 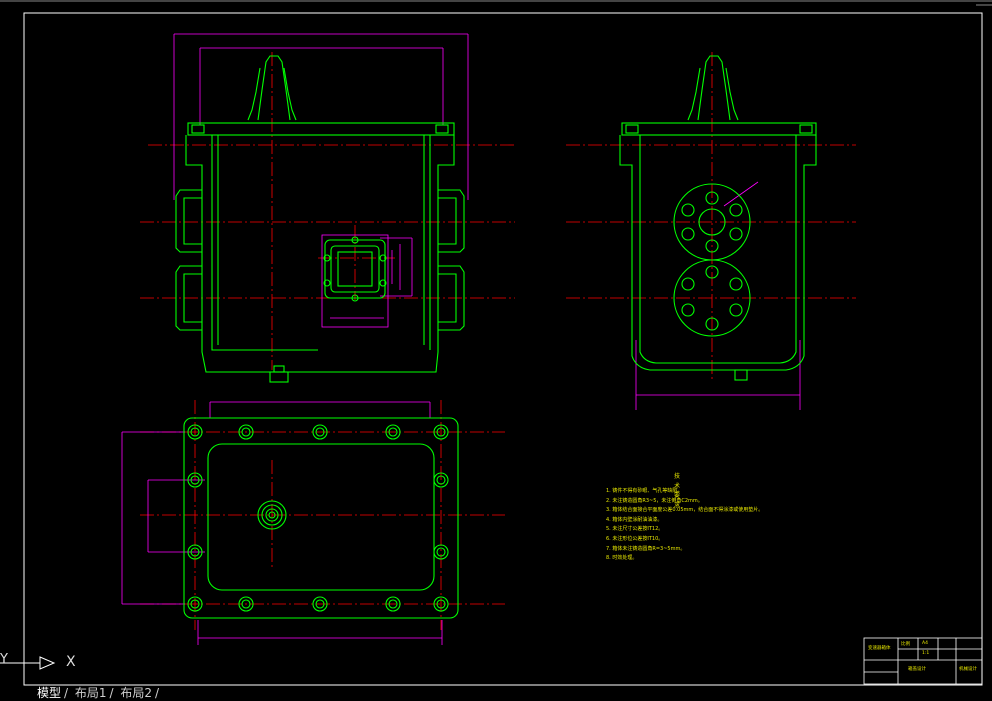 I want to click on top-view, so click(x=313, y=522).